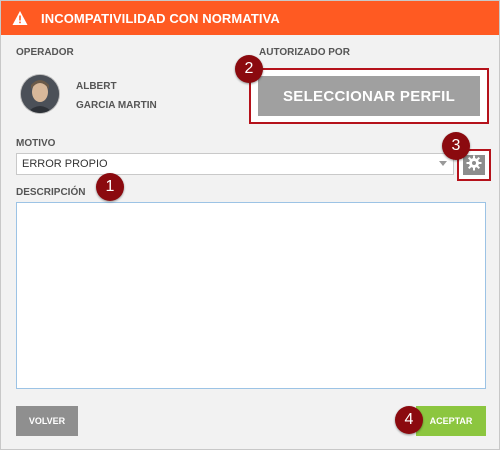 This screenshot has height=450, width=500. I want to click on motivo-label: MOTIVO, so click(36, 143).